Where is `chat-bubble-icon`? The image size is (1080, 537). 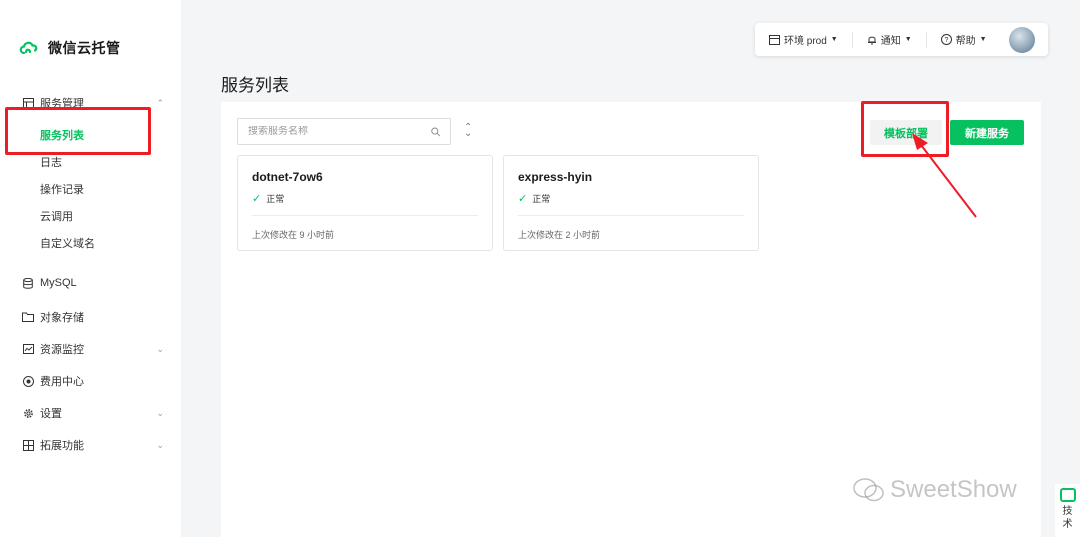 chat-bubble-icon is located at coordinates (1067, 495).